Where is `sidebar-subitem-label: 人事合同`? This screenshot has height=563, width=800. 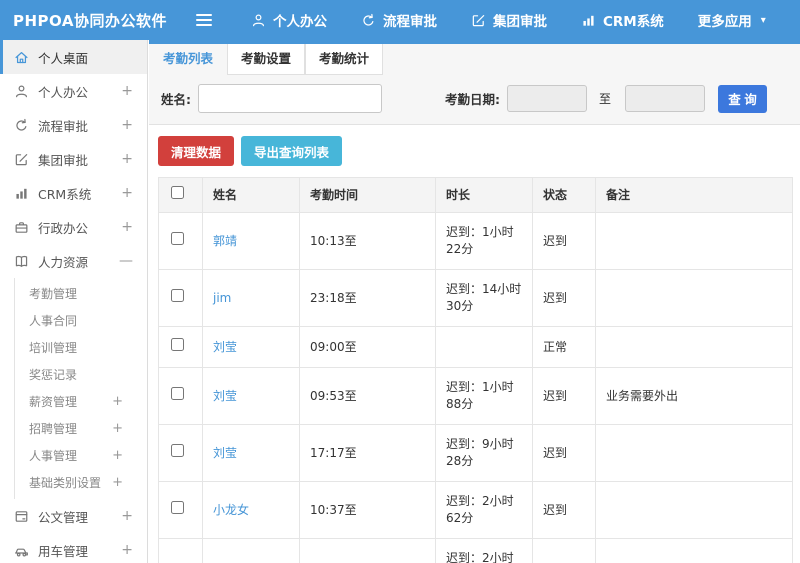
sidebar-subitem-label: 人事合同 is located at coordinates (53, 321).